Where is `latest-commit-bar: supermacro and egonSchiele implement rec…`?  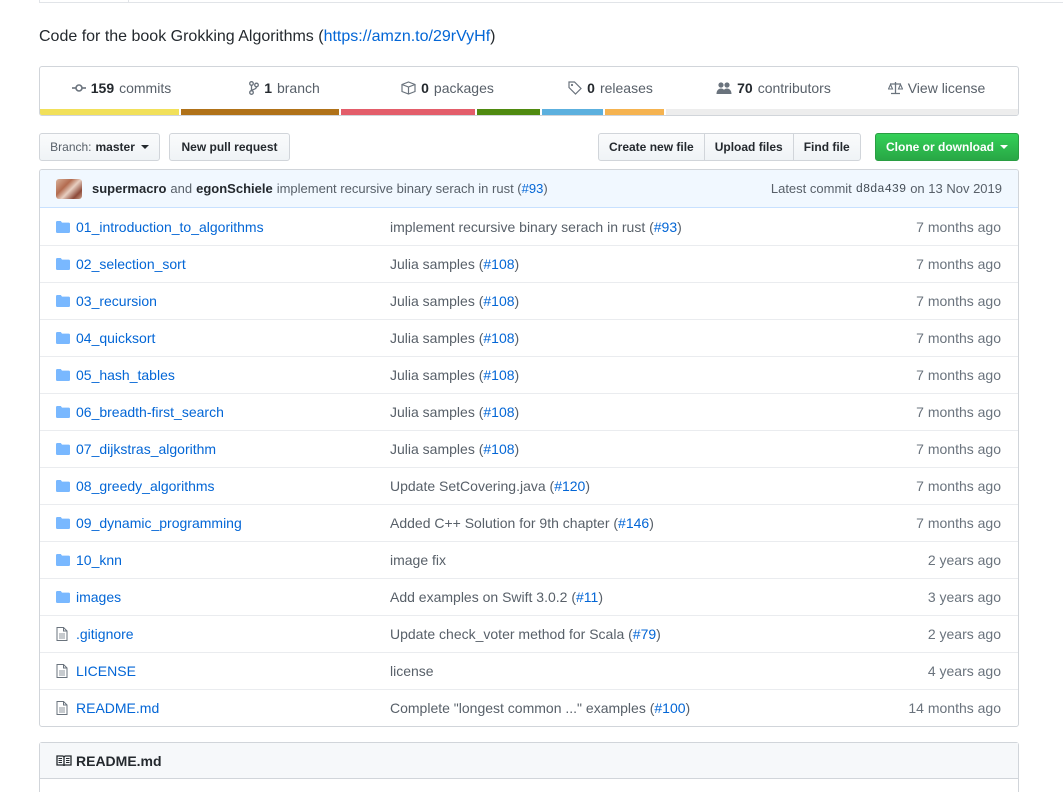
latest-commit-bar: supermacro and egonSchiele implement rec… is located at coordinates (529, 189).